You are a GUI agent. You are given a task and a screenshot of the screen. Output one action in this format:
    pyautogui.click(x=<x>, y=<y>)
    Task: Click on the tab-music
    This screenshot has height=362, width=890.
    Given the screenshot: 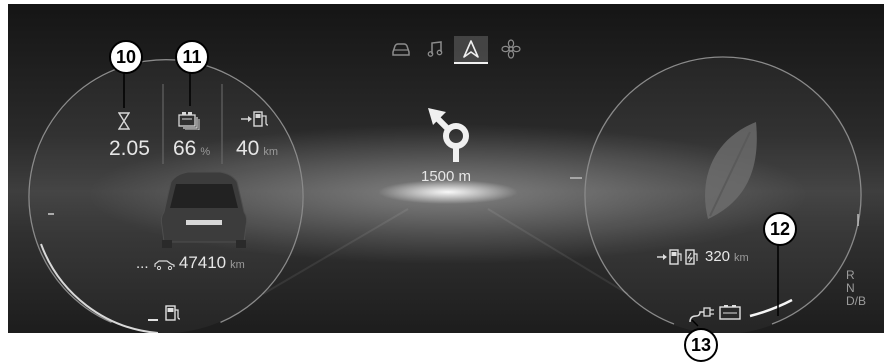 What is the action you would take?
    pyautogui.click(x=435, y=49)
    